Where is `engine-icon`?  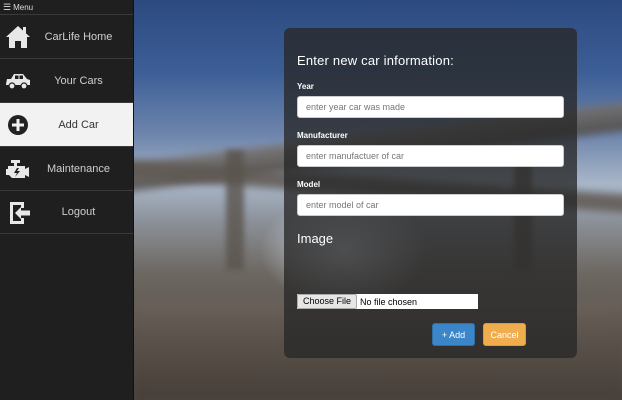
engine-icon is located at coordinates (18, 169).